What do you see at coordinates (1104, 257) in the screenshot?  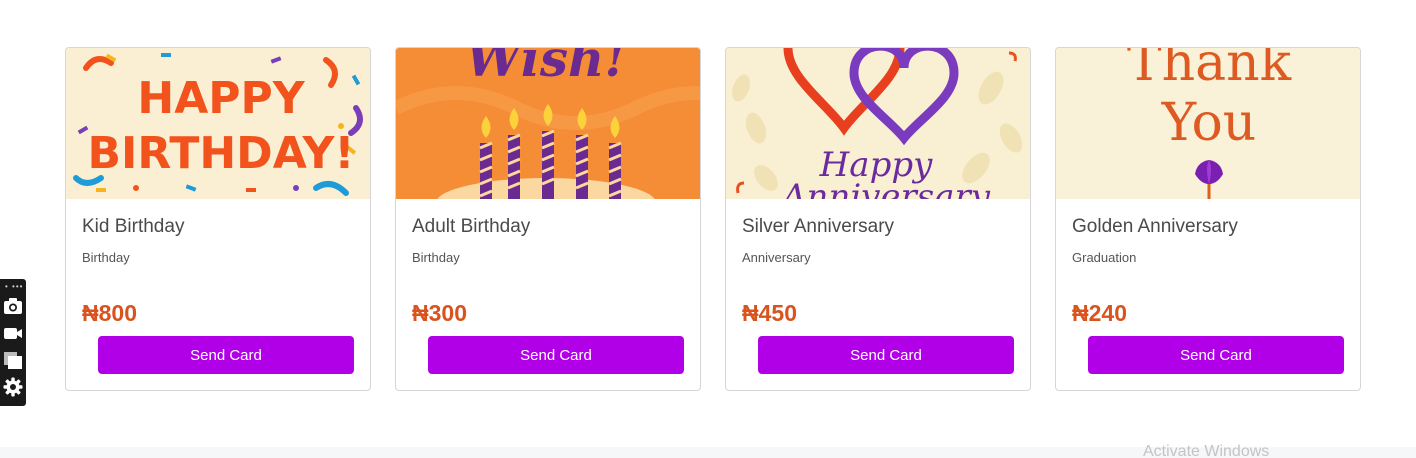 I see `card-category: Graduation` at bounding box center [1104, 257].